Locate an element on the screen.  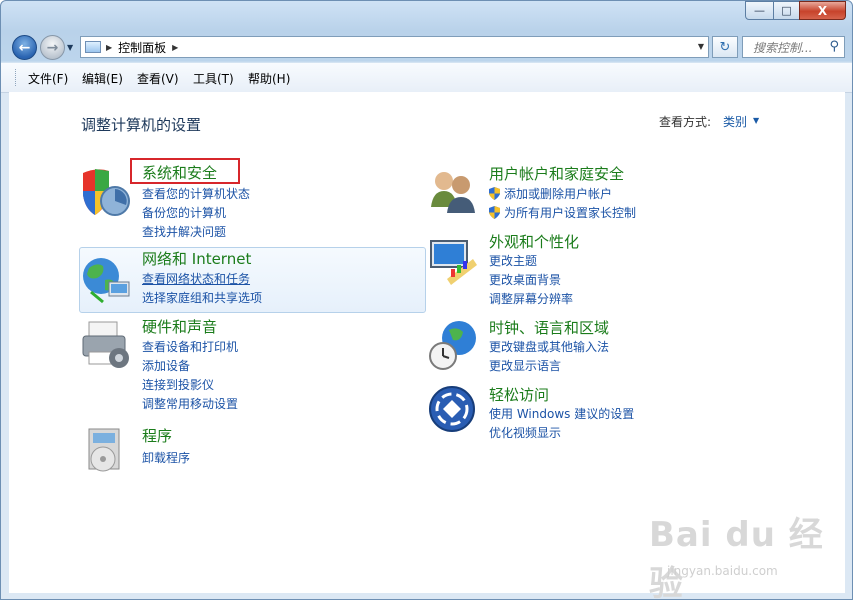
category-network-internet: 网络和 Internet is located at coordinates (196, 258).